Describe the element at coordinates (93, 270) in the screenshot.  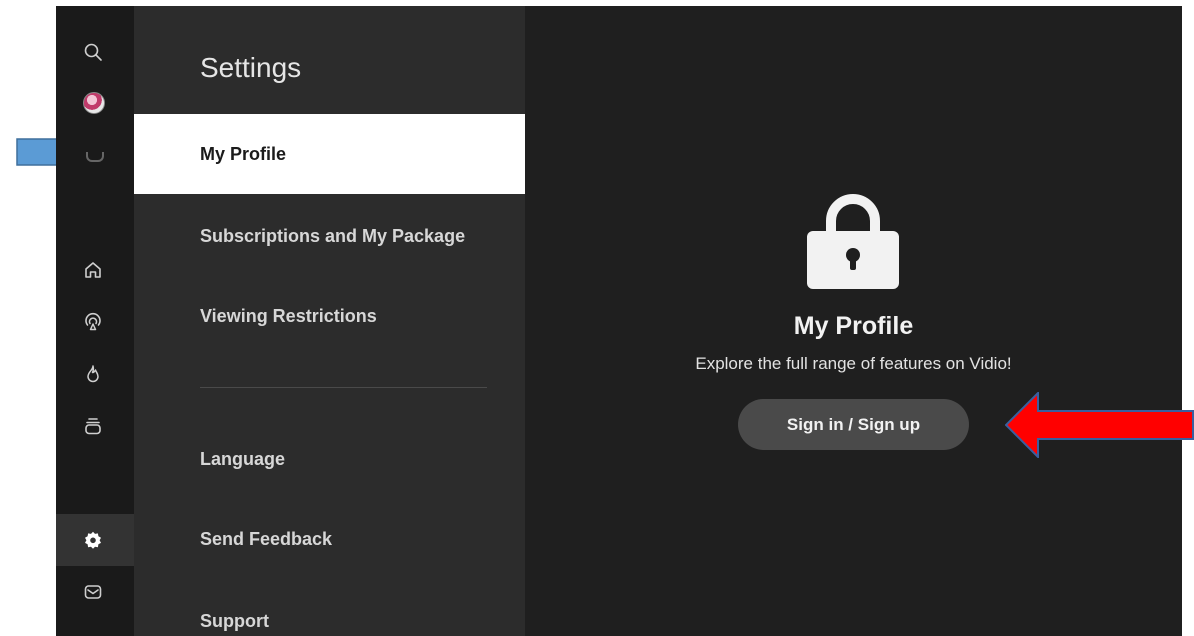
I see `home-icon` at that location.